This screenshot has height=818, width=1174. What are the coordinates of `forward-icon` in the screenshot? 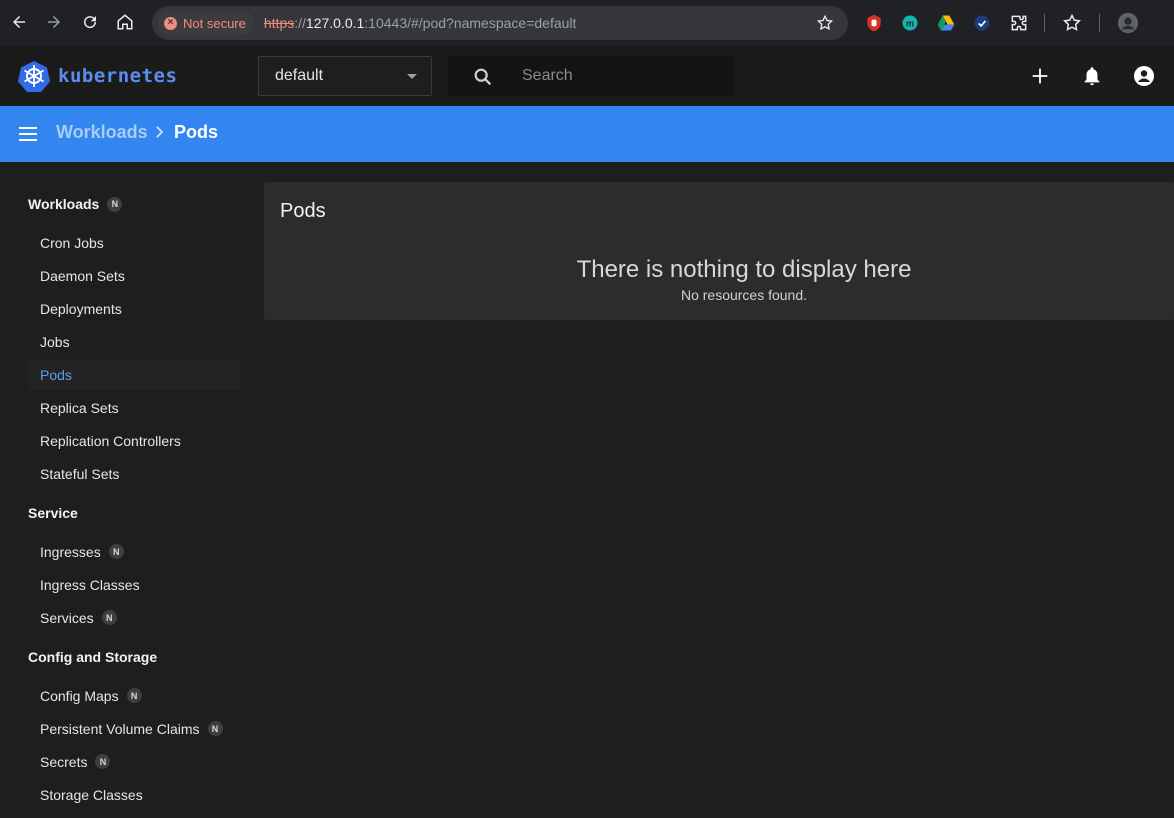 It's located at (54, 22).